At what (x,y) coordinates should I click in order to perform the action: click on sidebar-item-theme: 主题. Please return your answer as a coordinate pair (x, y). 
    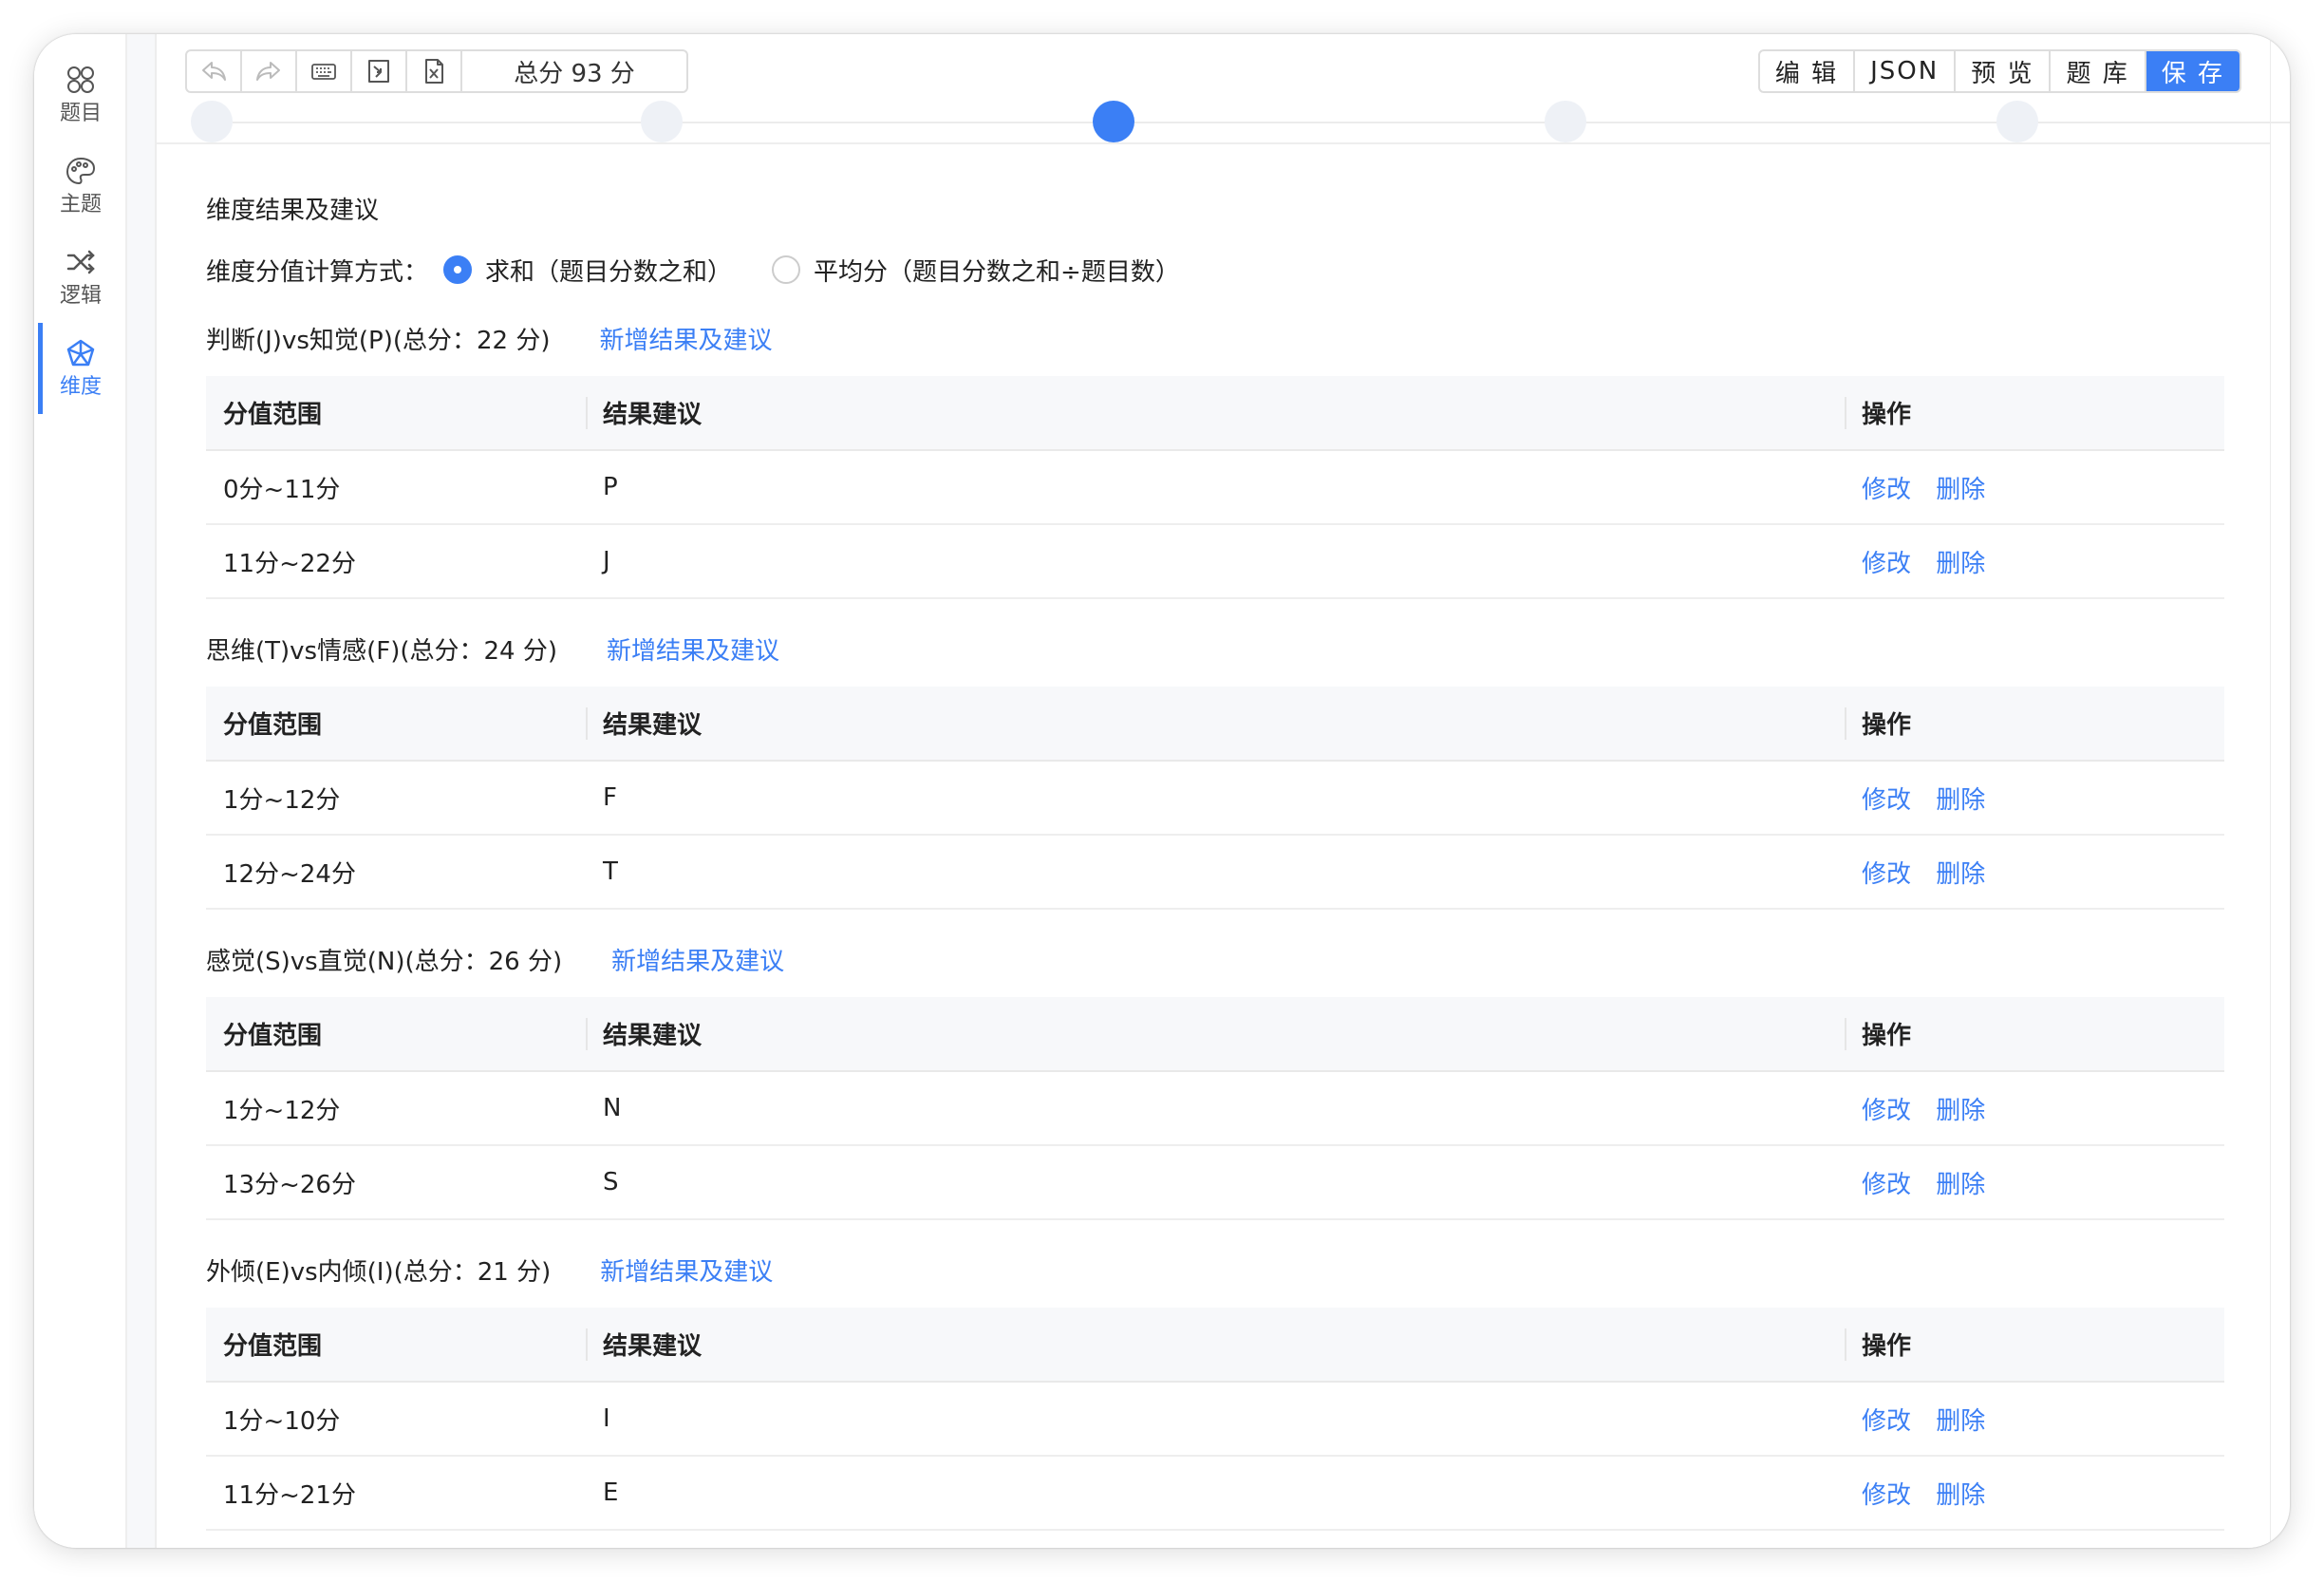
    Looking at the image, I should click on (80, 186).